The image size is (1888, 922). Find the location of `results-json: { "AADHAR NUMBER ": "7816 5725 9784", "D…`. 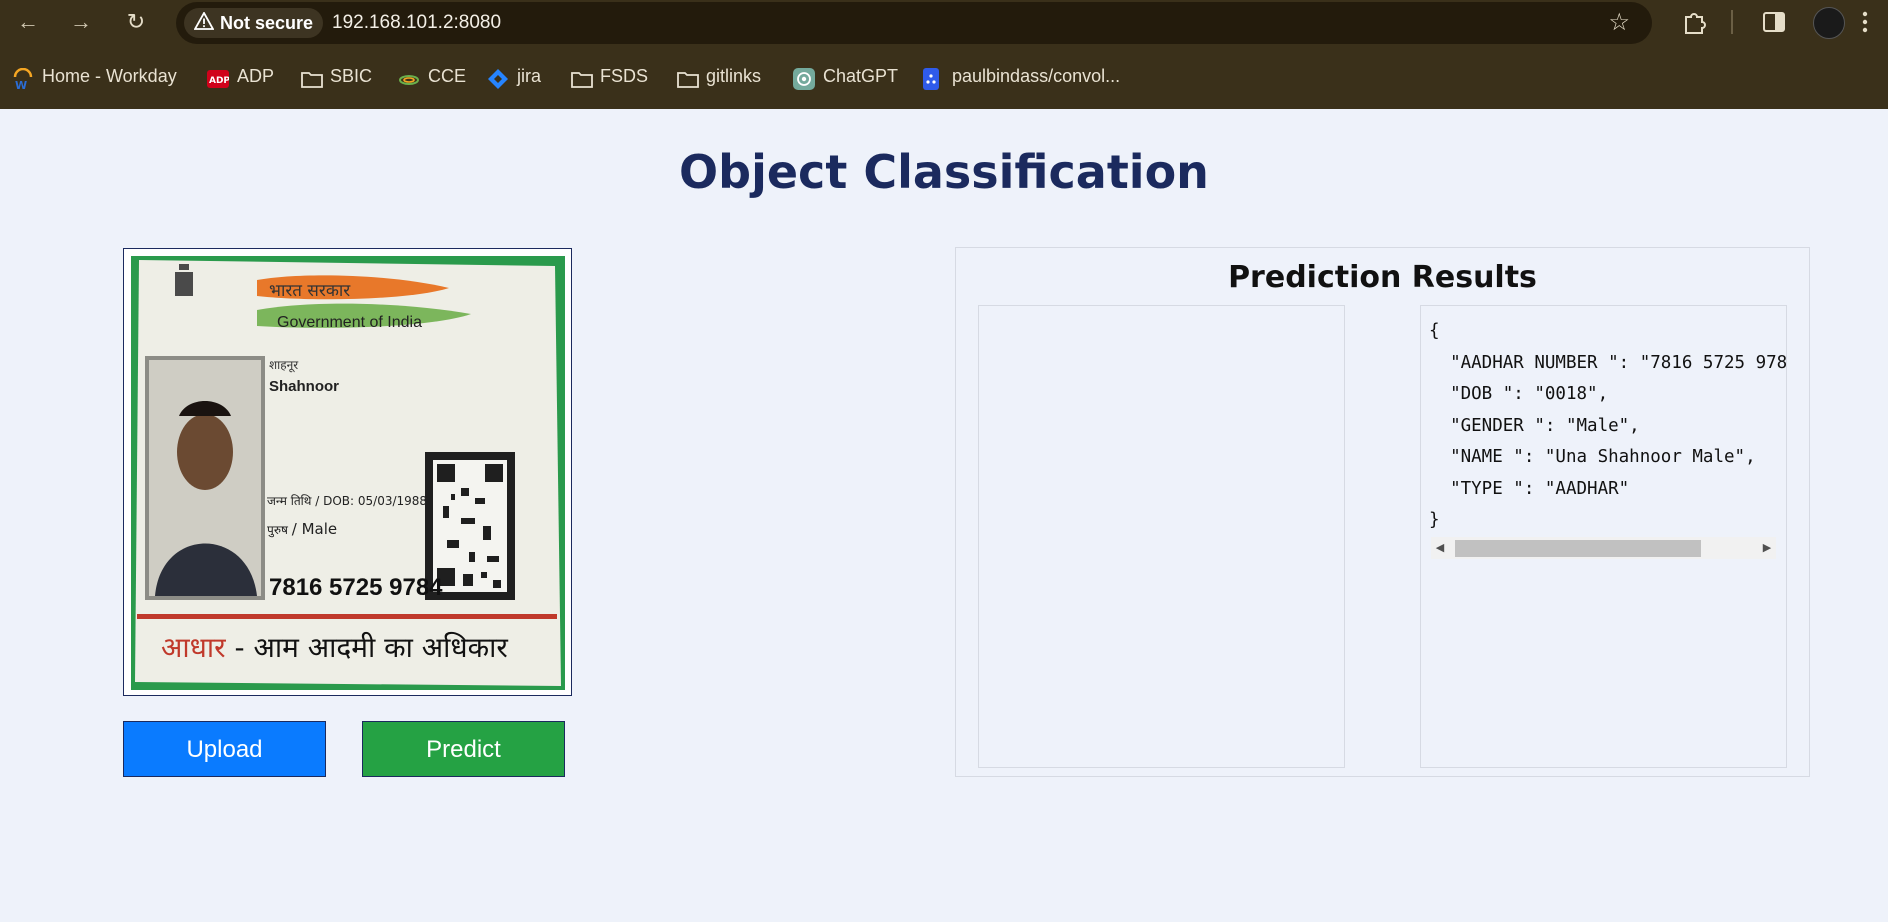

results-json: { "AADHAR NUMBER ": "7816 5725 9784", "D… is located at coordinates (1608, 425).